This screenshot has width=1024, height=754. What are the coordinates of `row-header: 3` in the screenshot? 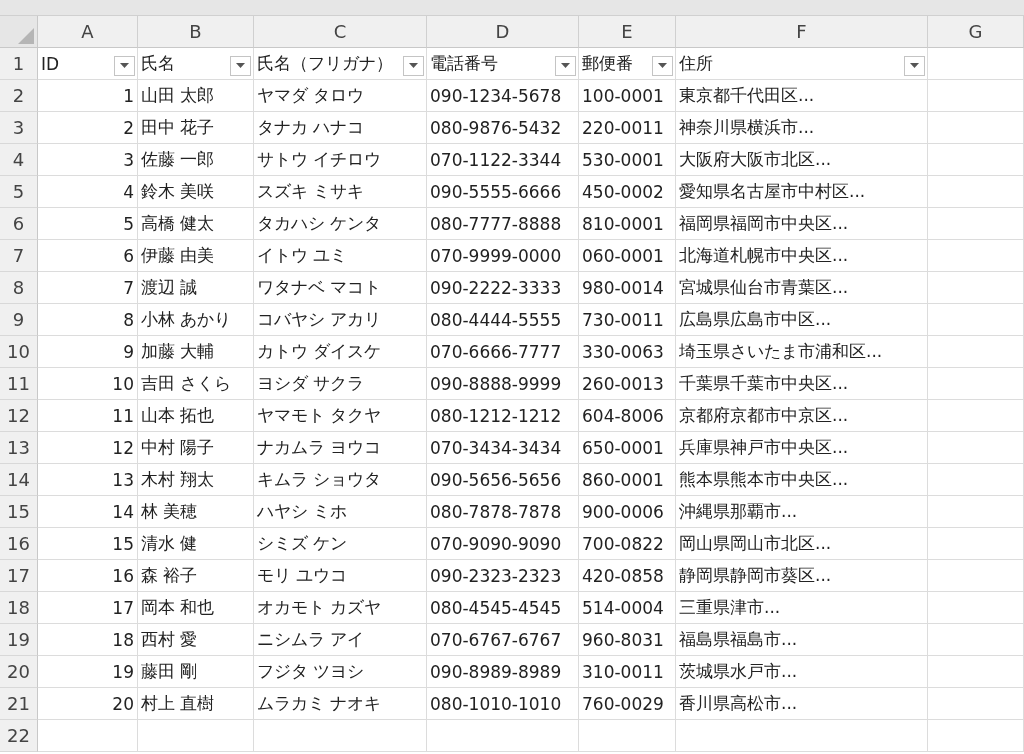 It's located at (19, 128).